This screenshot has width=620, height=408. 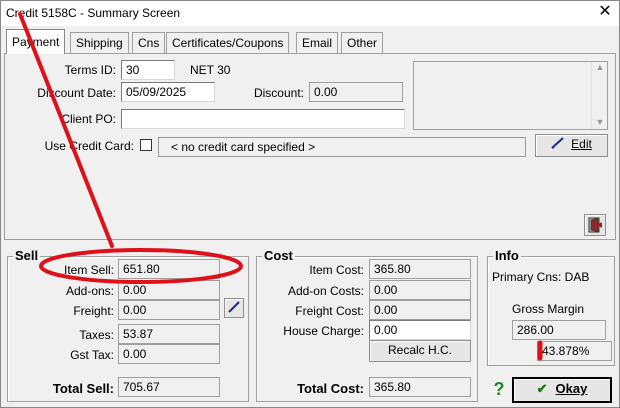 I want to click on sell-group-title: Sell, so click(x=27, y=255).